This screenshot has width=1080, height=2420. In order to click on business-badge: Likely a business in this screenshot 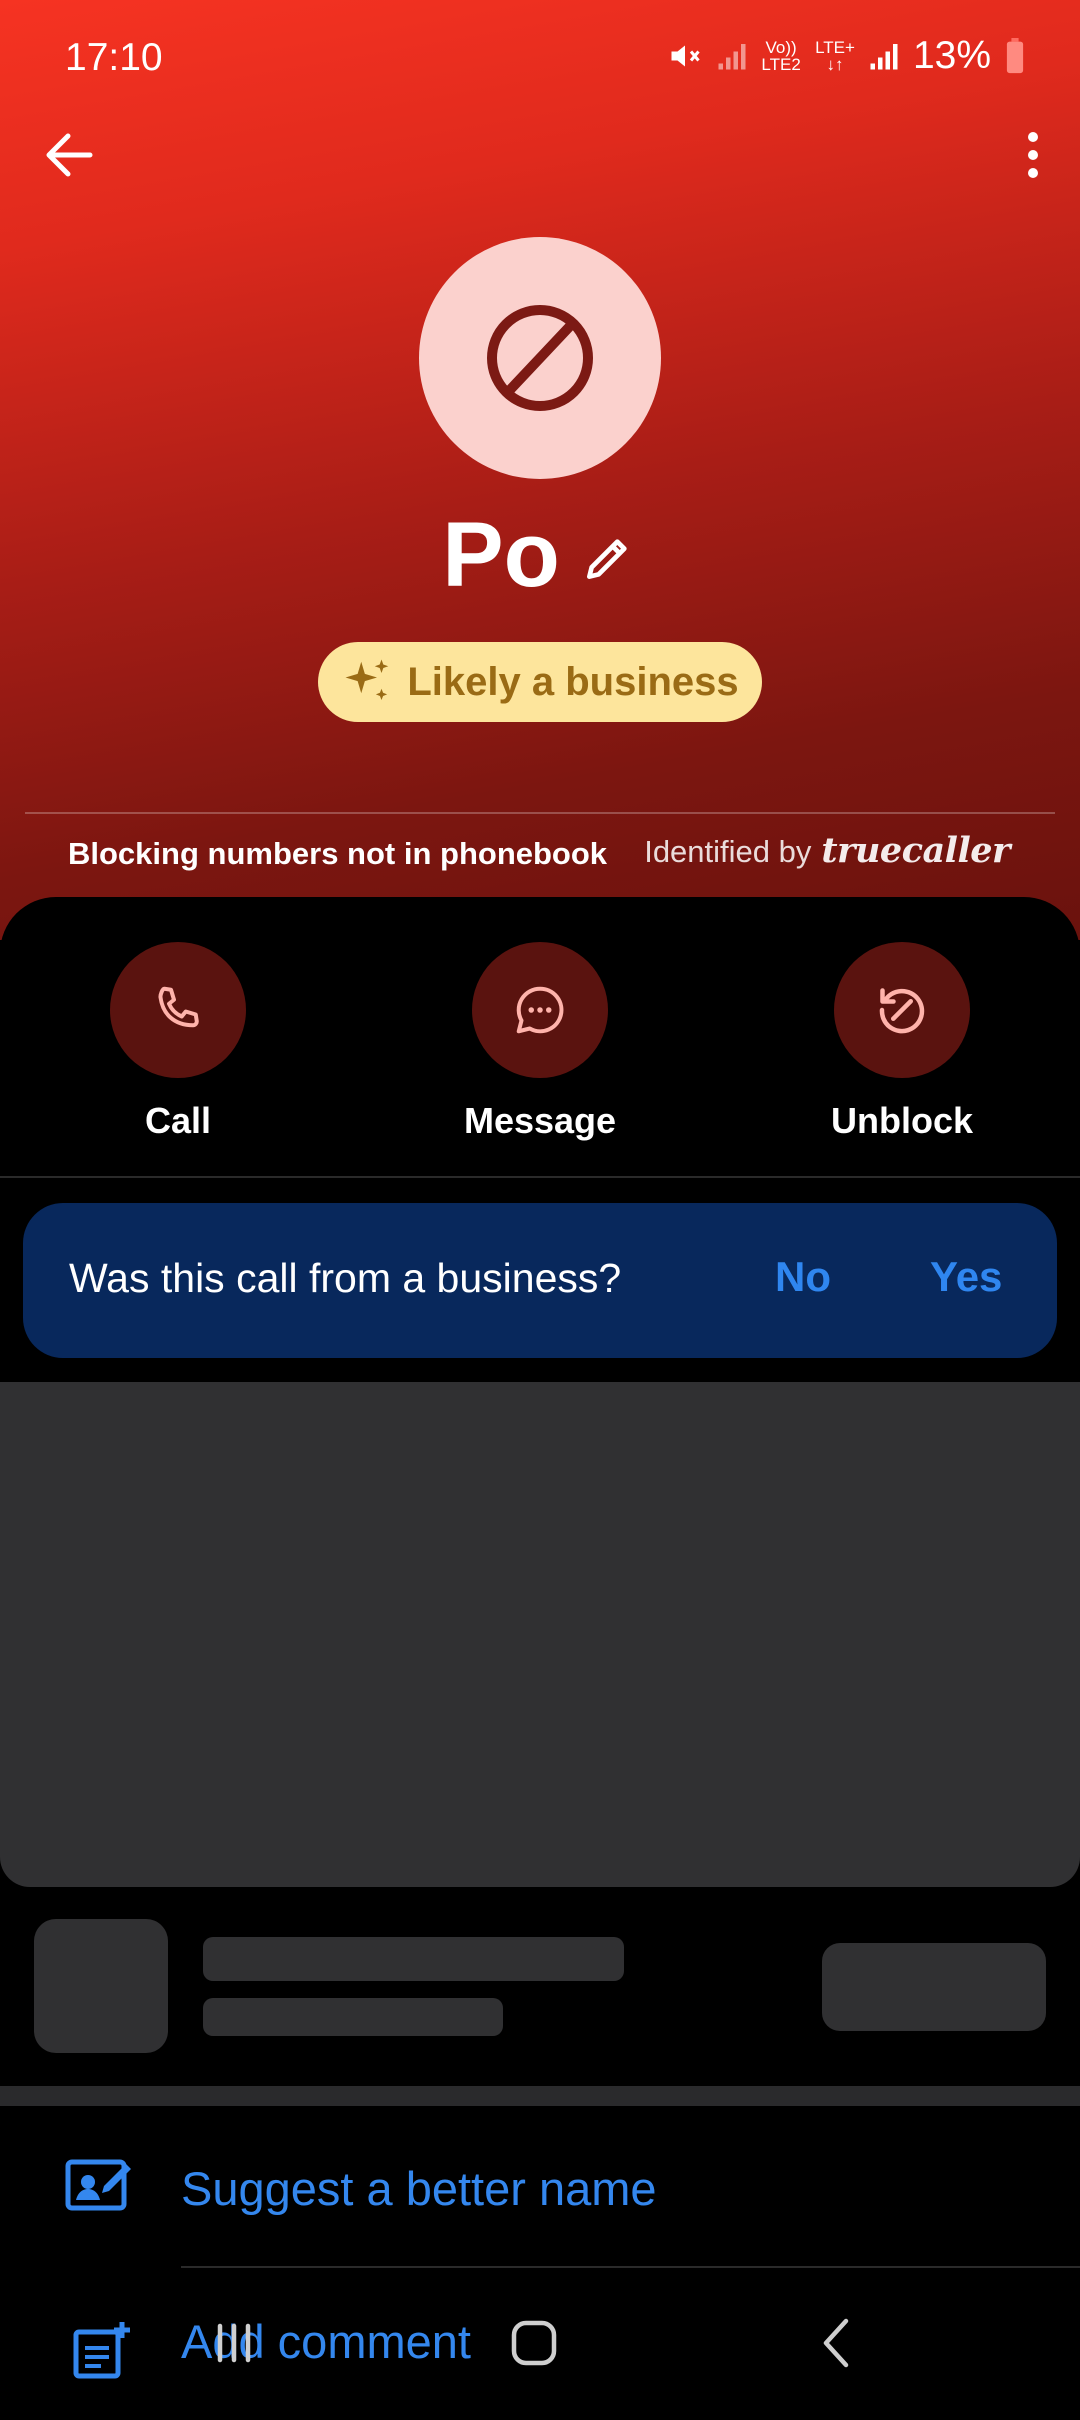, I will do `click(540, 682)`.